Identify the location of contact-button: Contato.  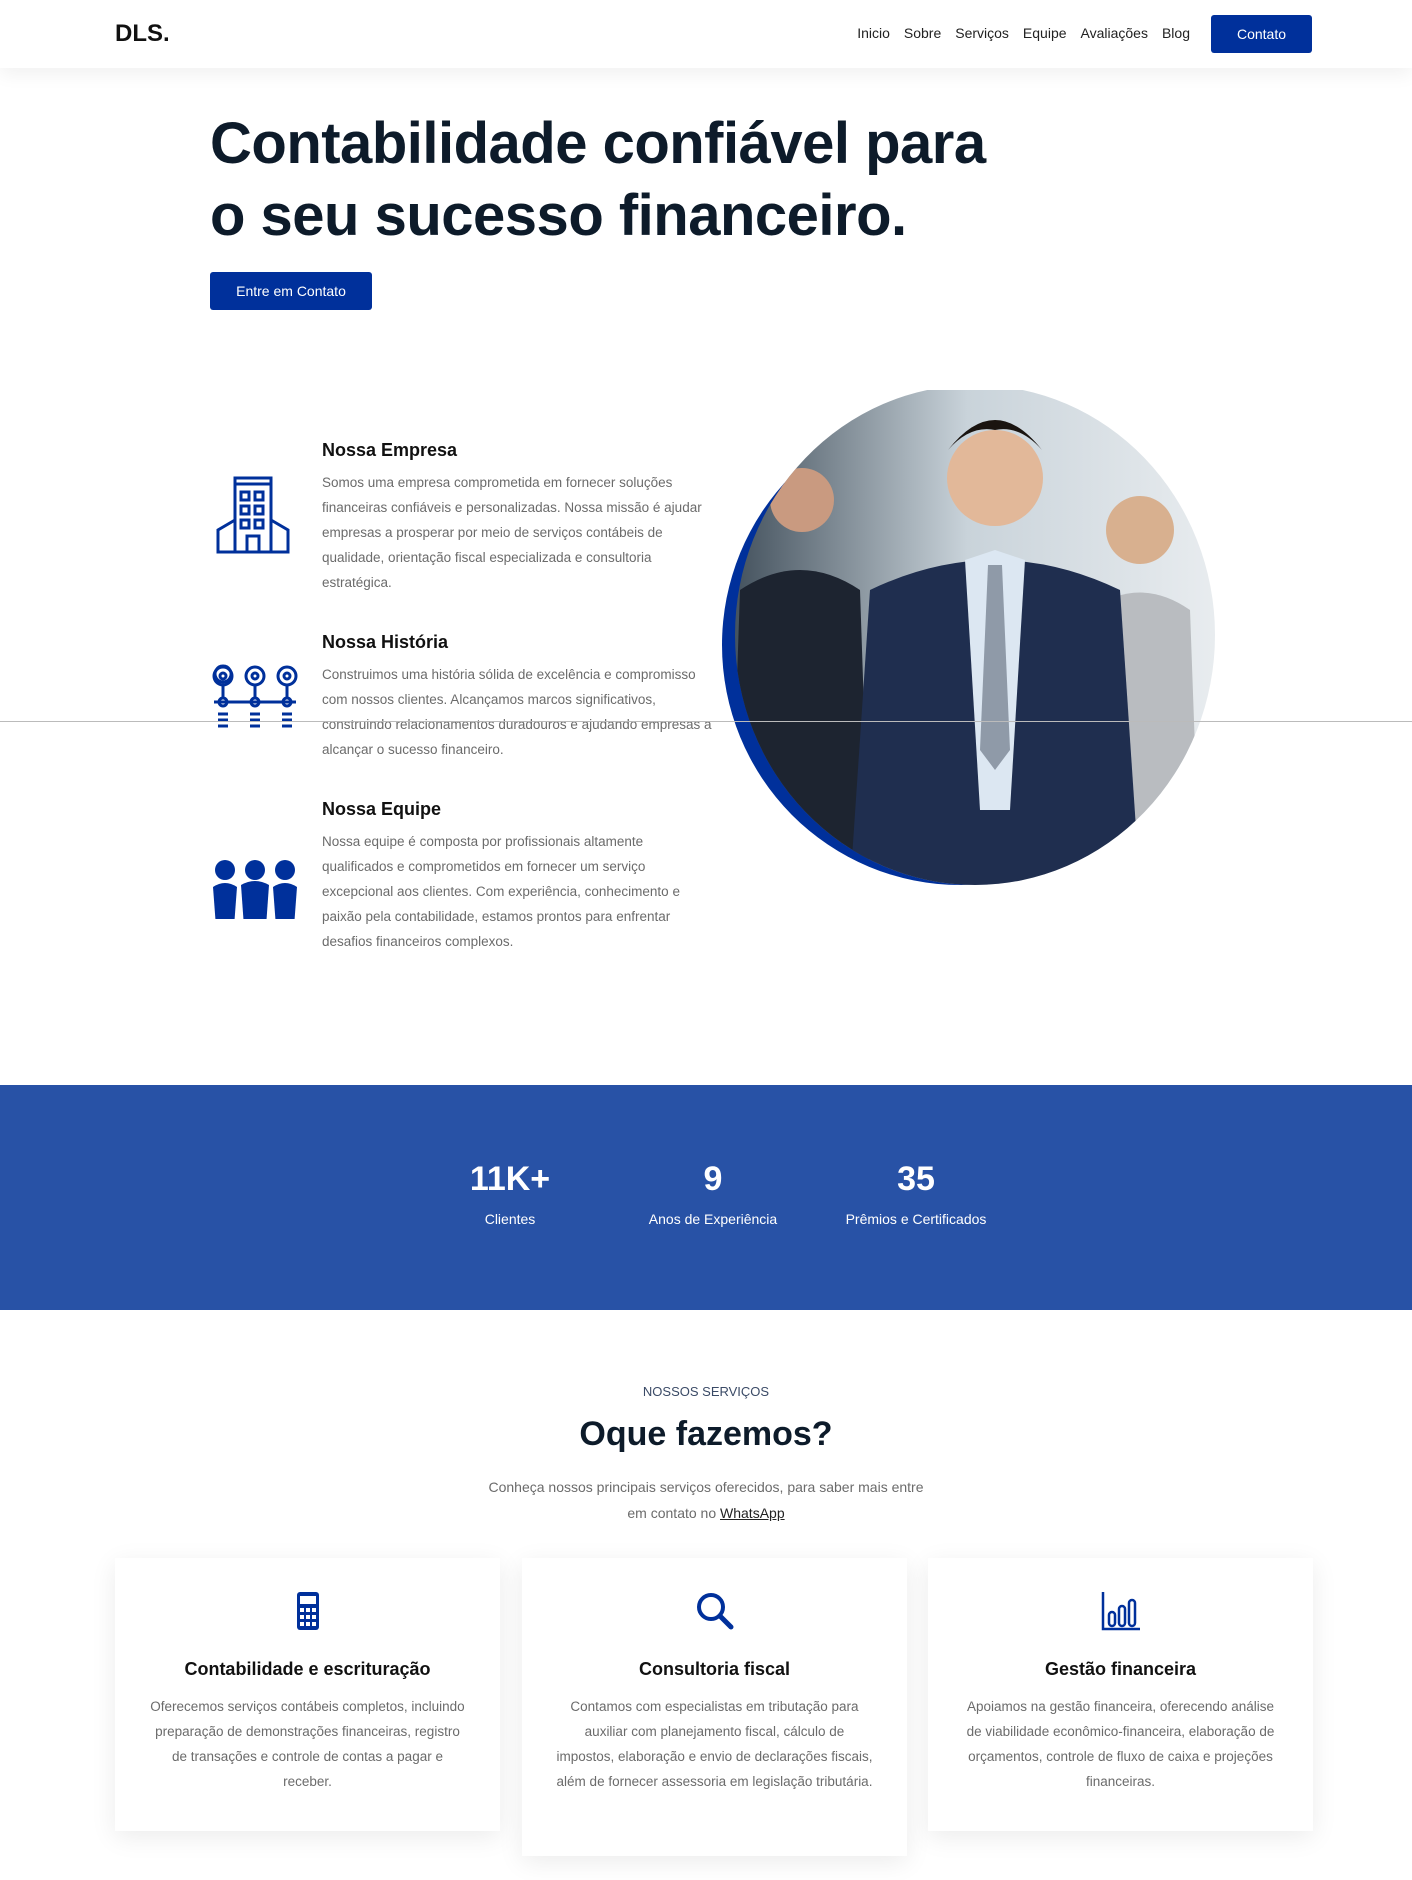
(1261, 34).